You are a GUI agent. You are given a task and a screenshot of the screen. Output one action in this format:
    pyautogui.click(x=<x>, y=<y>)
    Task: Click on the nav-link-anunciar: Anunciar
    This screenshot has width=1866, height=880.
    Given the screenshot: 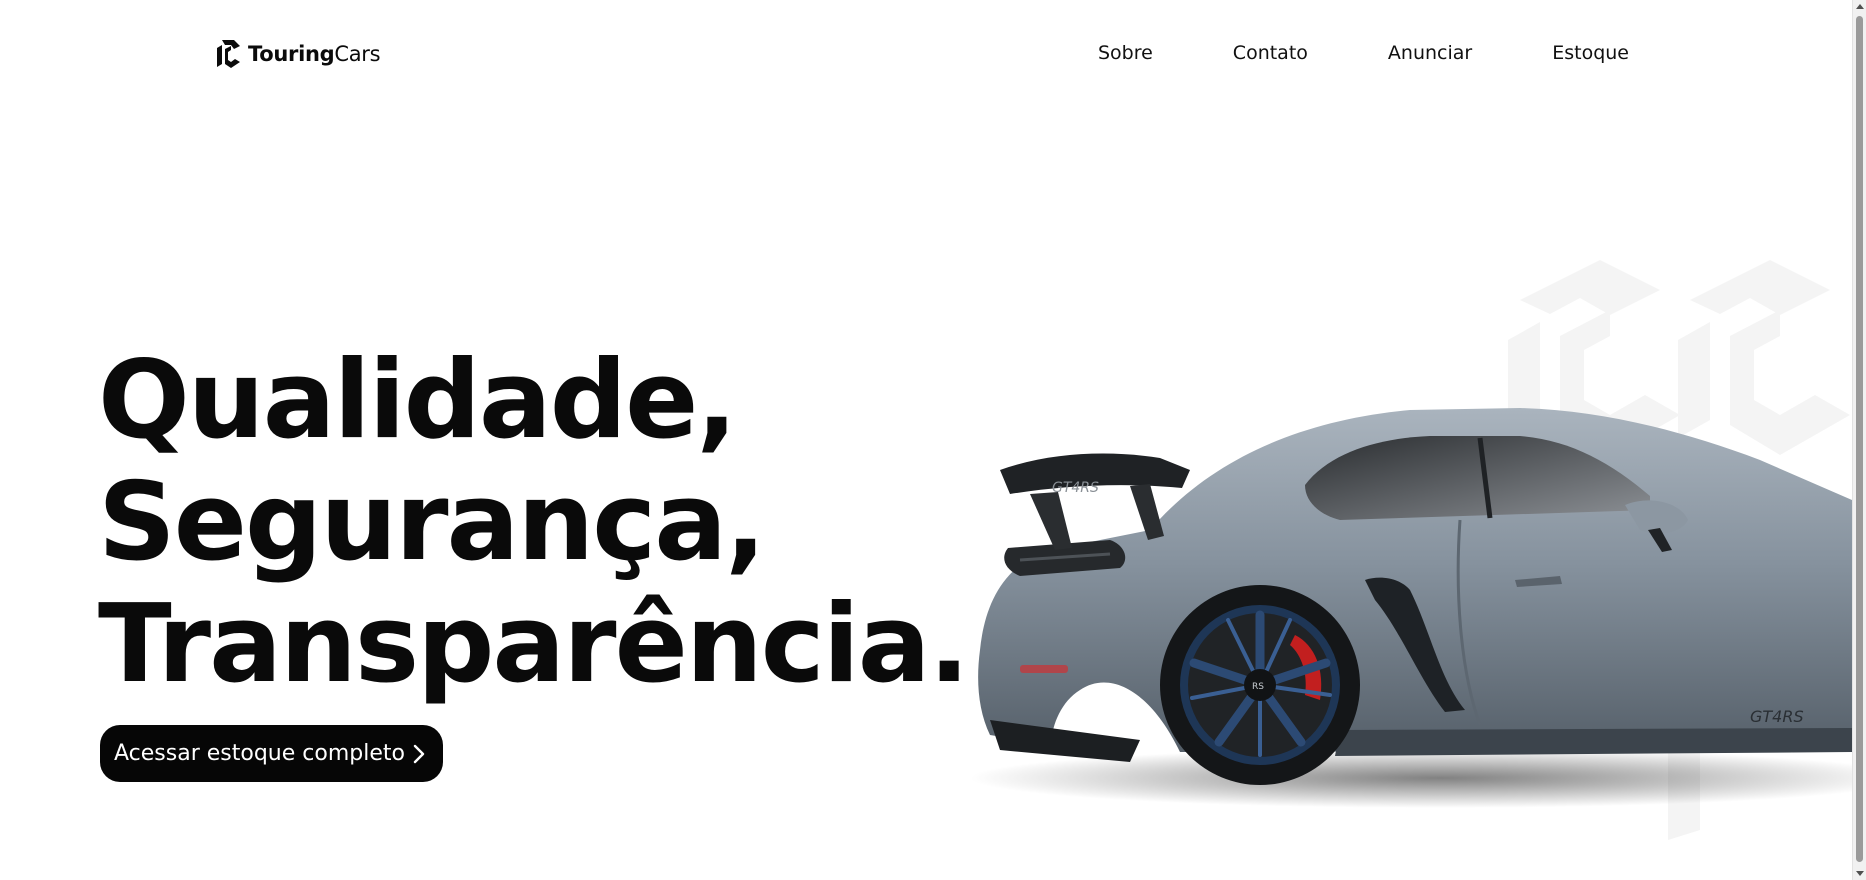 What is the action you would take?
    pyautogui.click(x=1430, y=53)
    